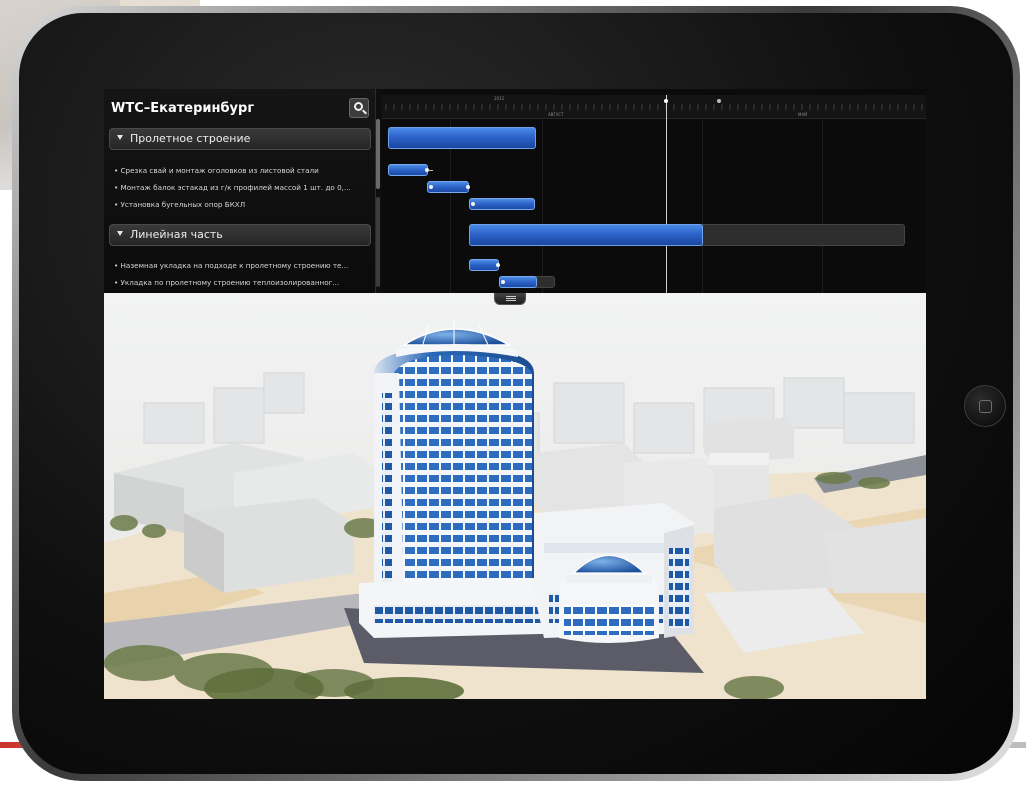 The height and width of the screenshot is (787, 1026). I want to click on search-button, so click(359, 108).